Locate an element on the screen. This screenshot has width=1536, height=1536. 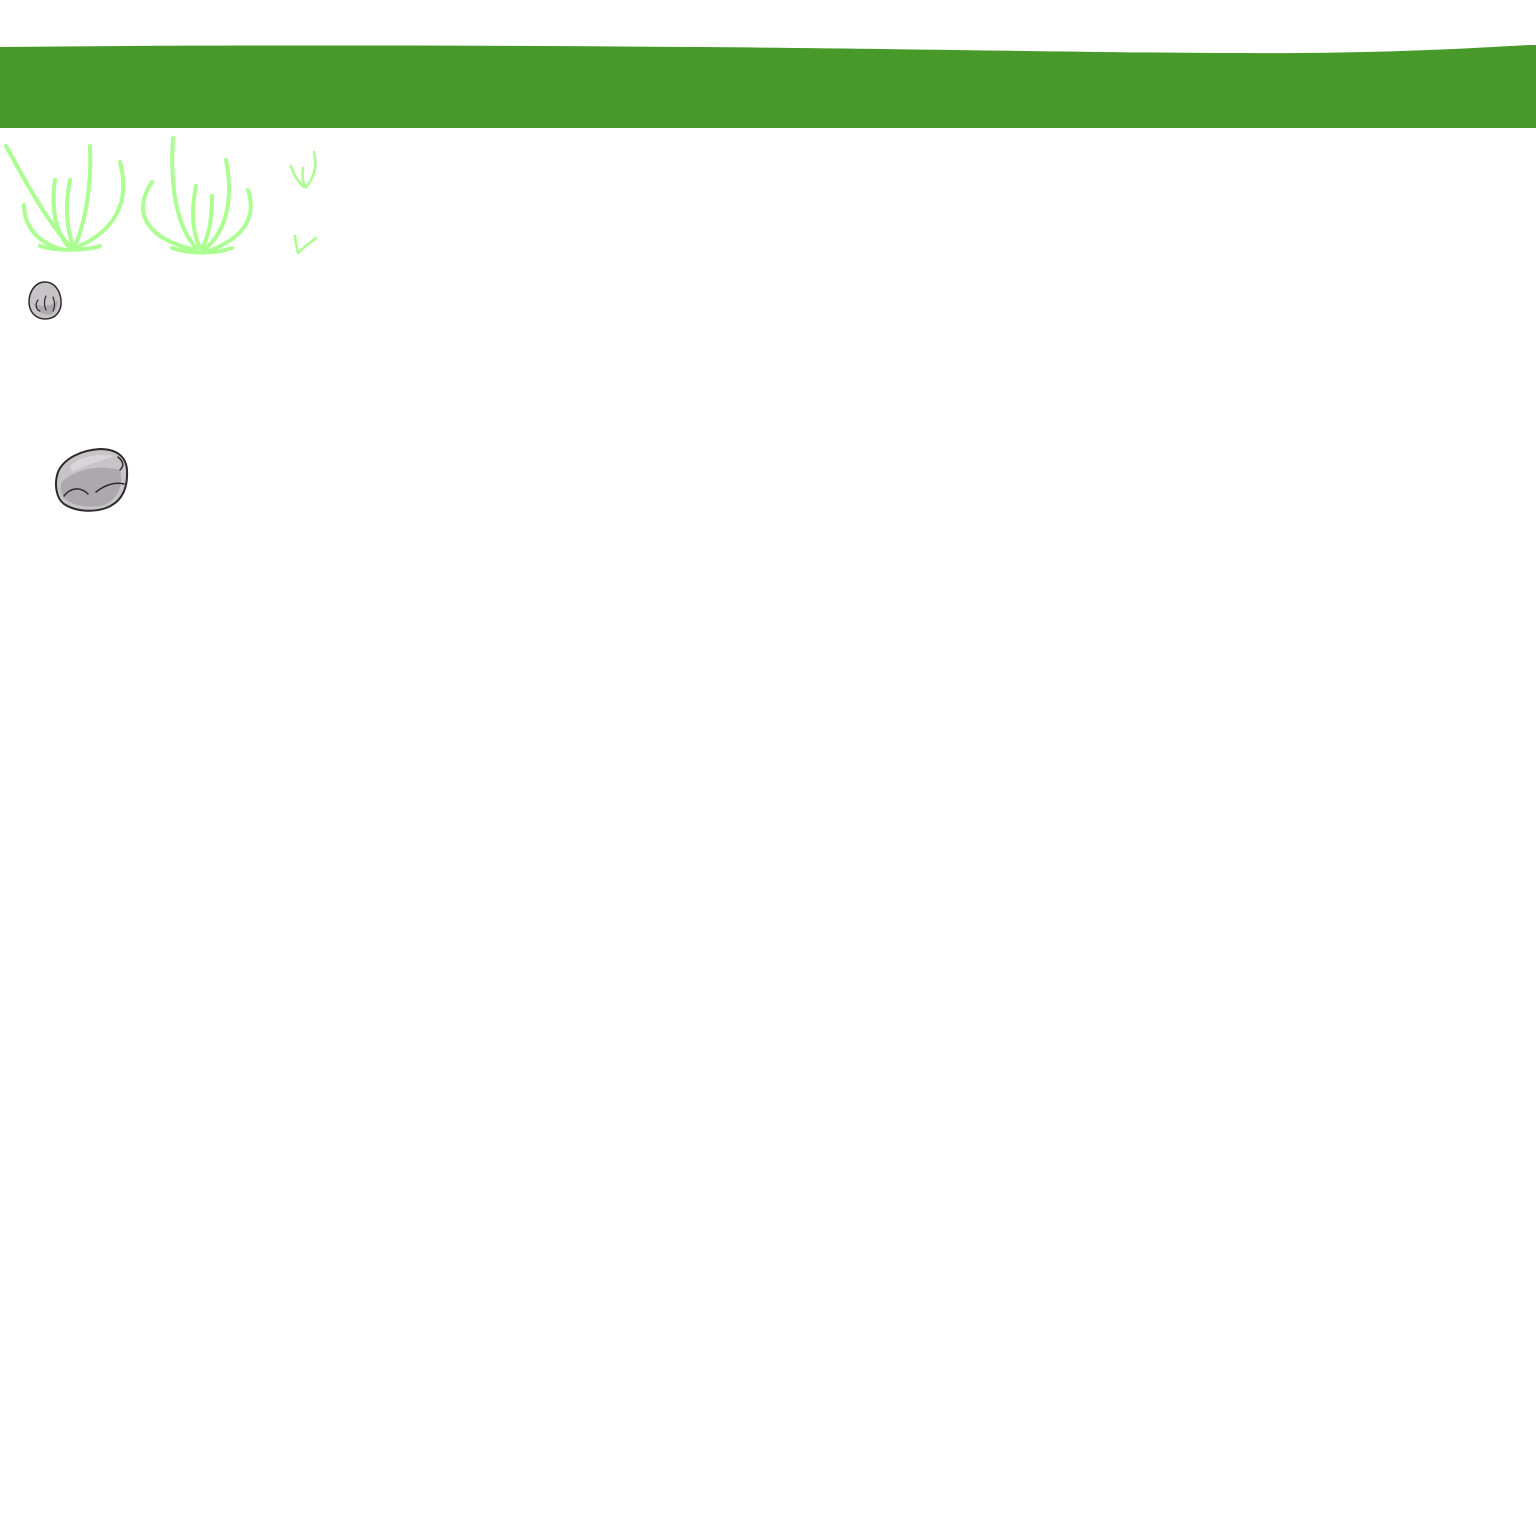
grass-sprig-small is located at coordinates (303, 169).